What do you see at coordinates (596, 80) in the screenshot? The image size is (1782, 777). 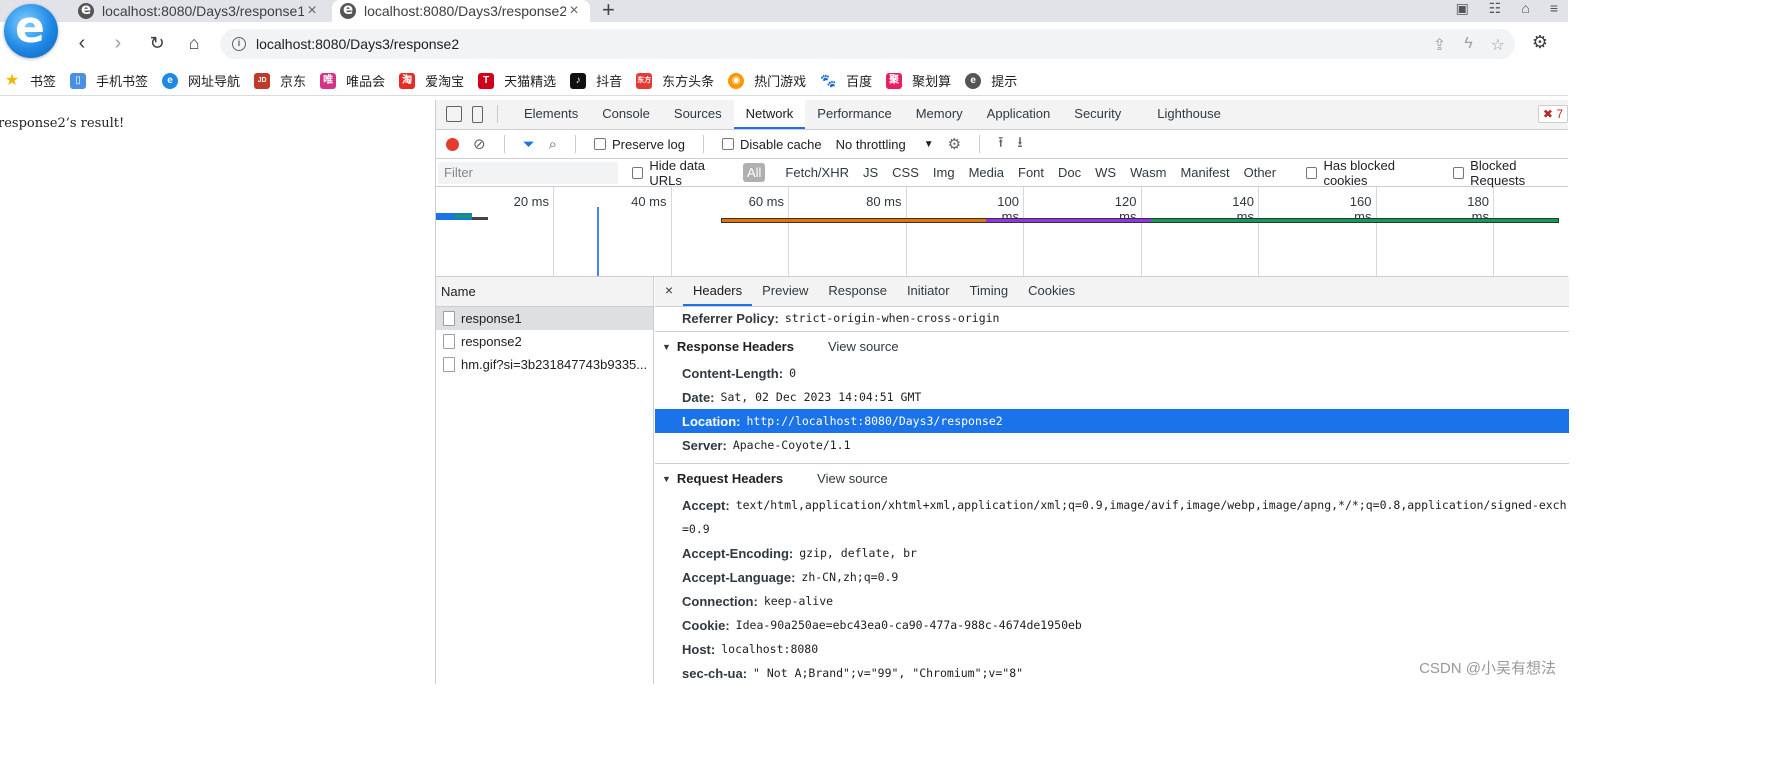 I see `bookmark-item: ♪ 抖音` at bounding box center [596, 80].